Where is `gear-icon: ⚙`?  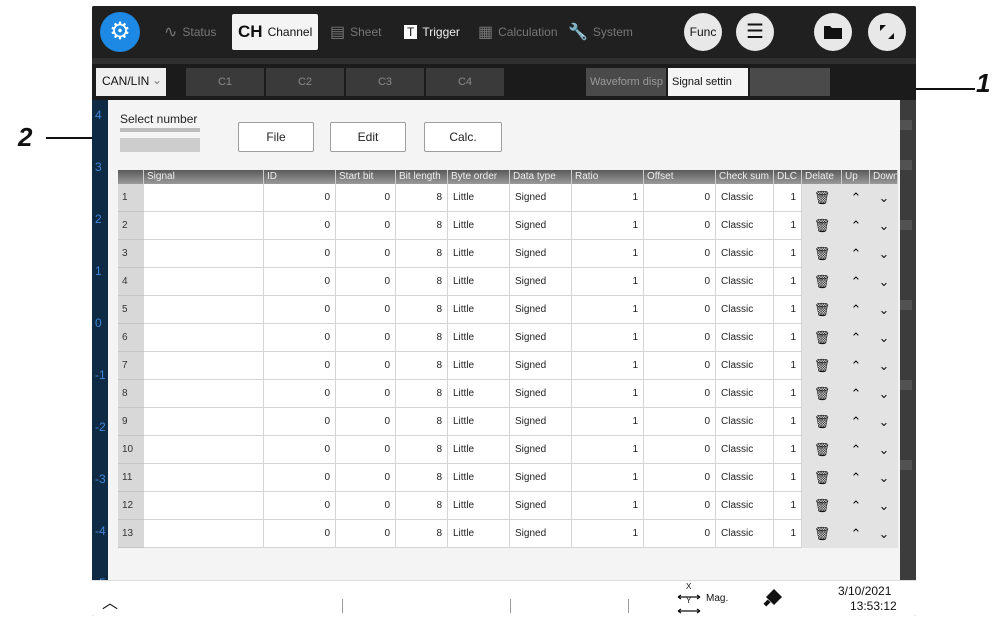
gear-icon: ⚙ is located at coordinates (120, 32).